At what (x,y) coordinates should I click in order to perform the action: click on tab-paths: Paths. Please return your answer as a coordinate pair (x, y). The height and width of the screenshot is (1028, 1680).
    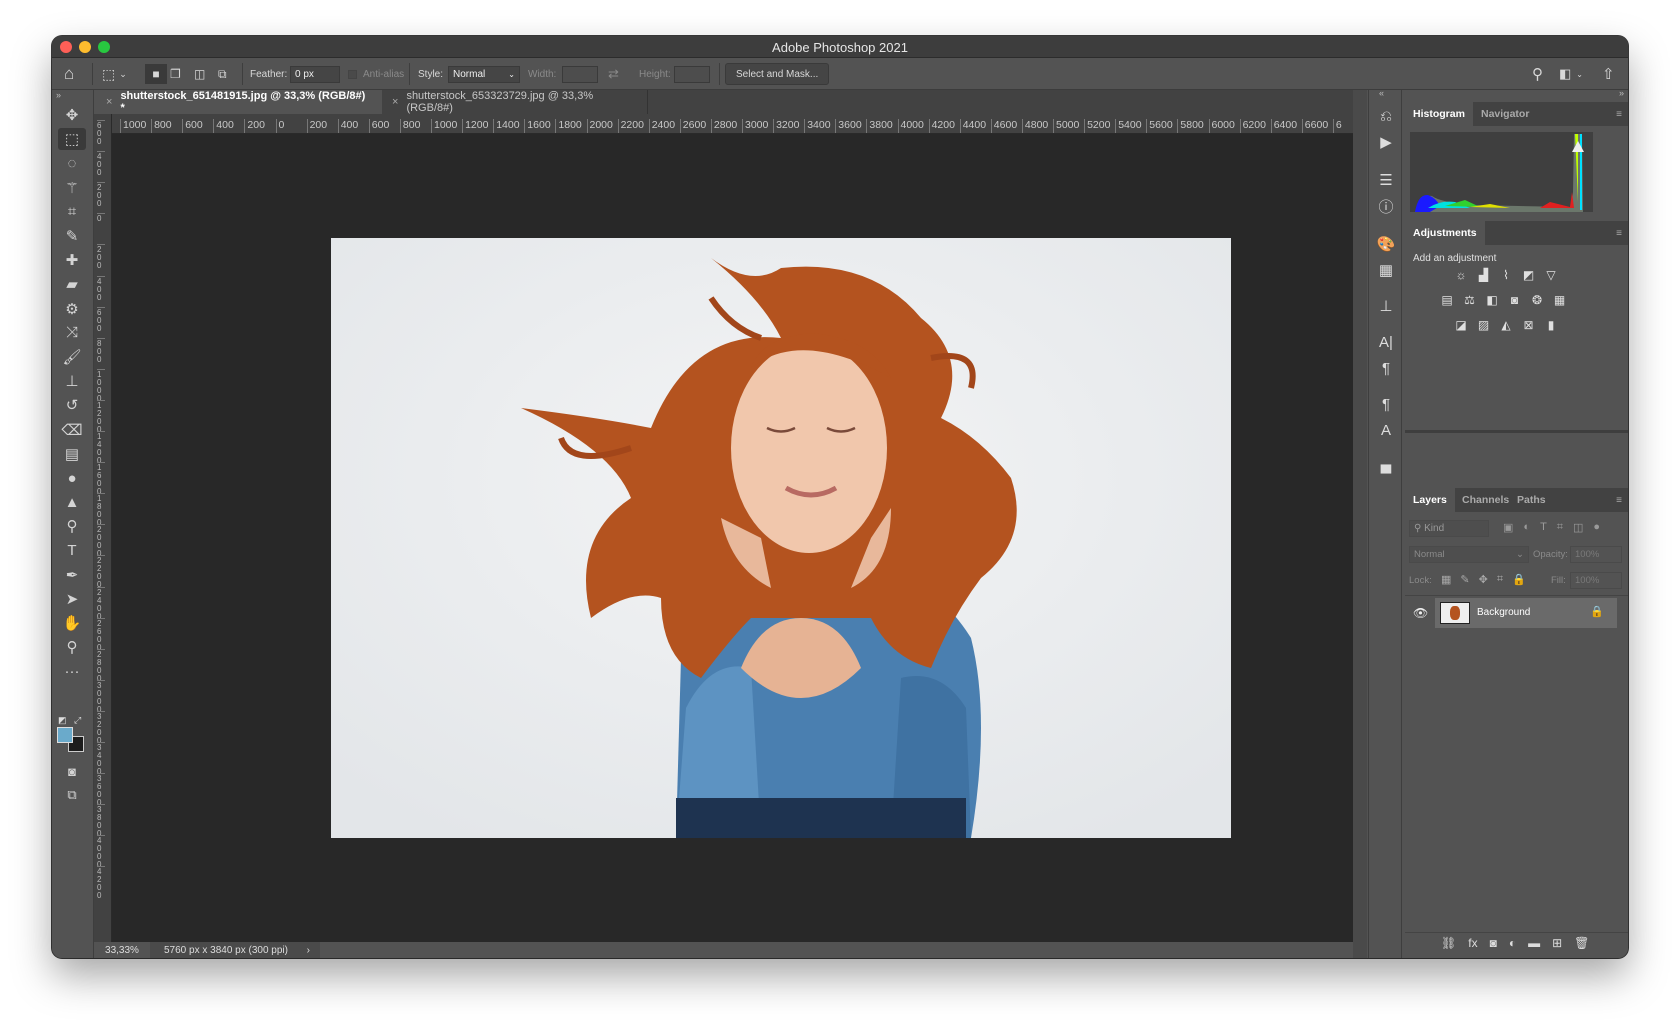
    Looking at the image, I should click on (1531, 500).